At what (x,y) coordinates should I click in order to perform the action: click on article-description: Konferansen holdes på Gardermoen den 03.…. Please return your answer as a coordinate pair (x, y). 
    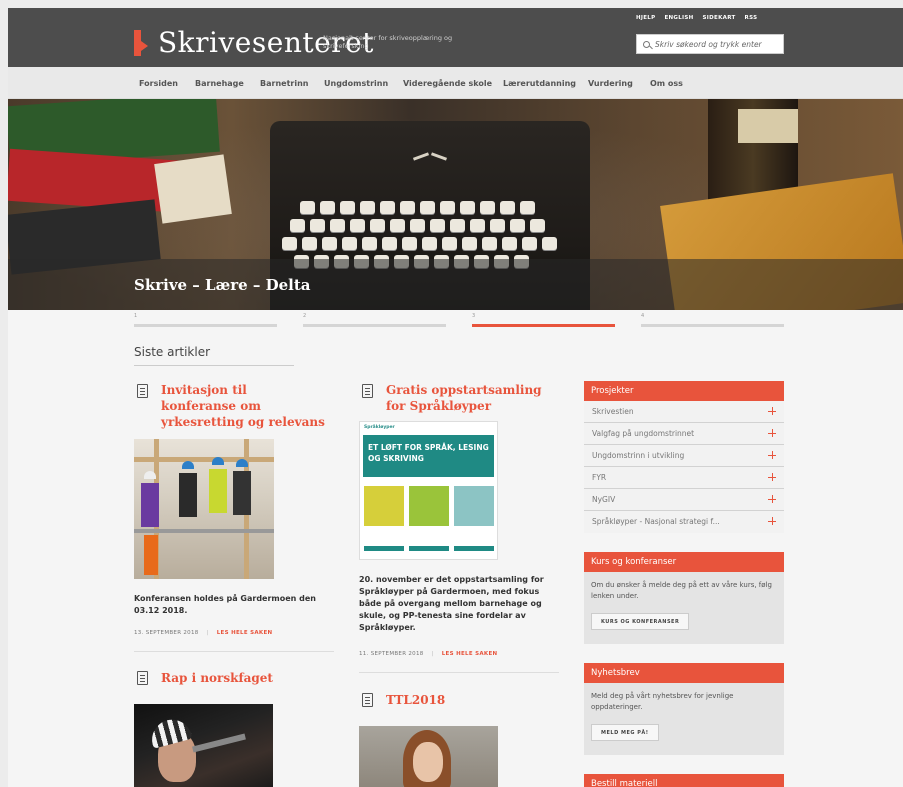
    Looking at the image, I should click on (225, 604).